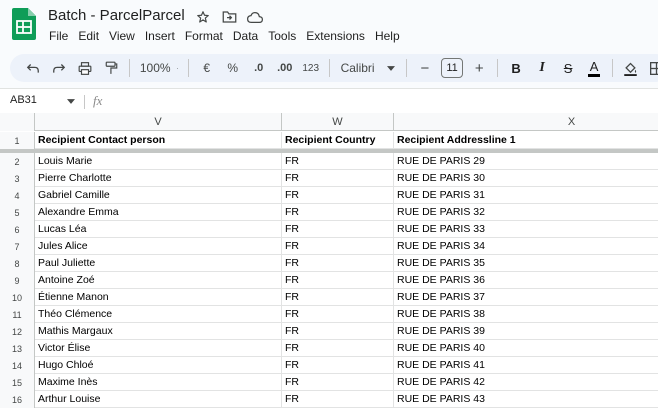  What do you see at coordinates (526, 348) in the screenshot?
I see `cell: RUE DE PARIS 40` at bounding box center [526, 348].